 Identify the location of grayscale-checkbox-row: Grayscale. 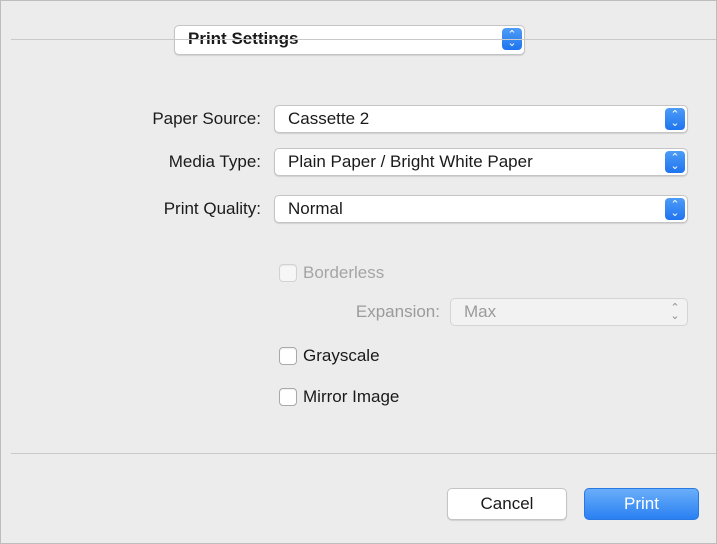
(329, 356).